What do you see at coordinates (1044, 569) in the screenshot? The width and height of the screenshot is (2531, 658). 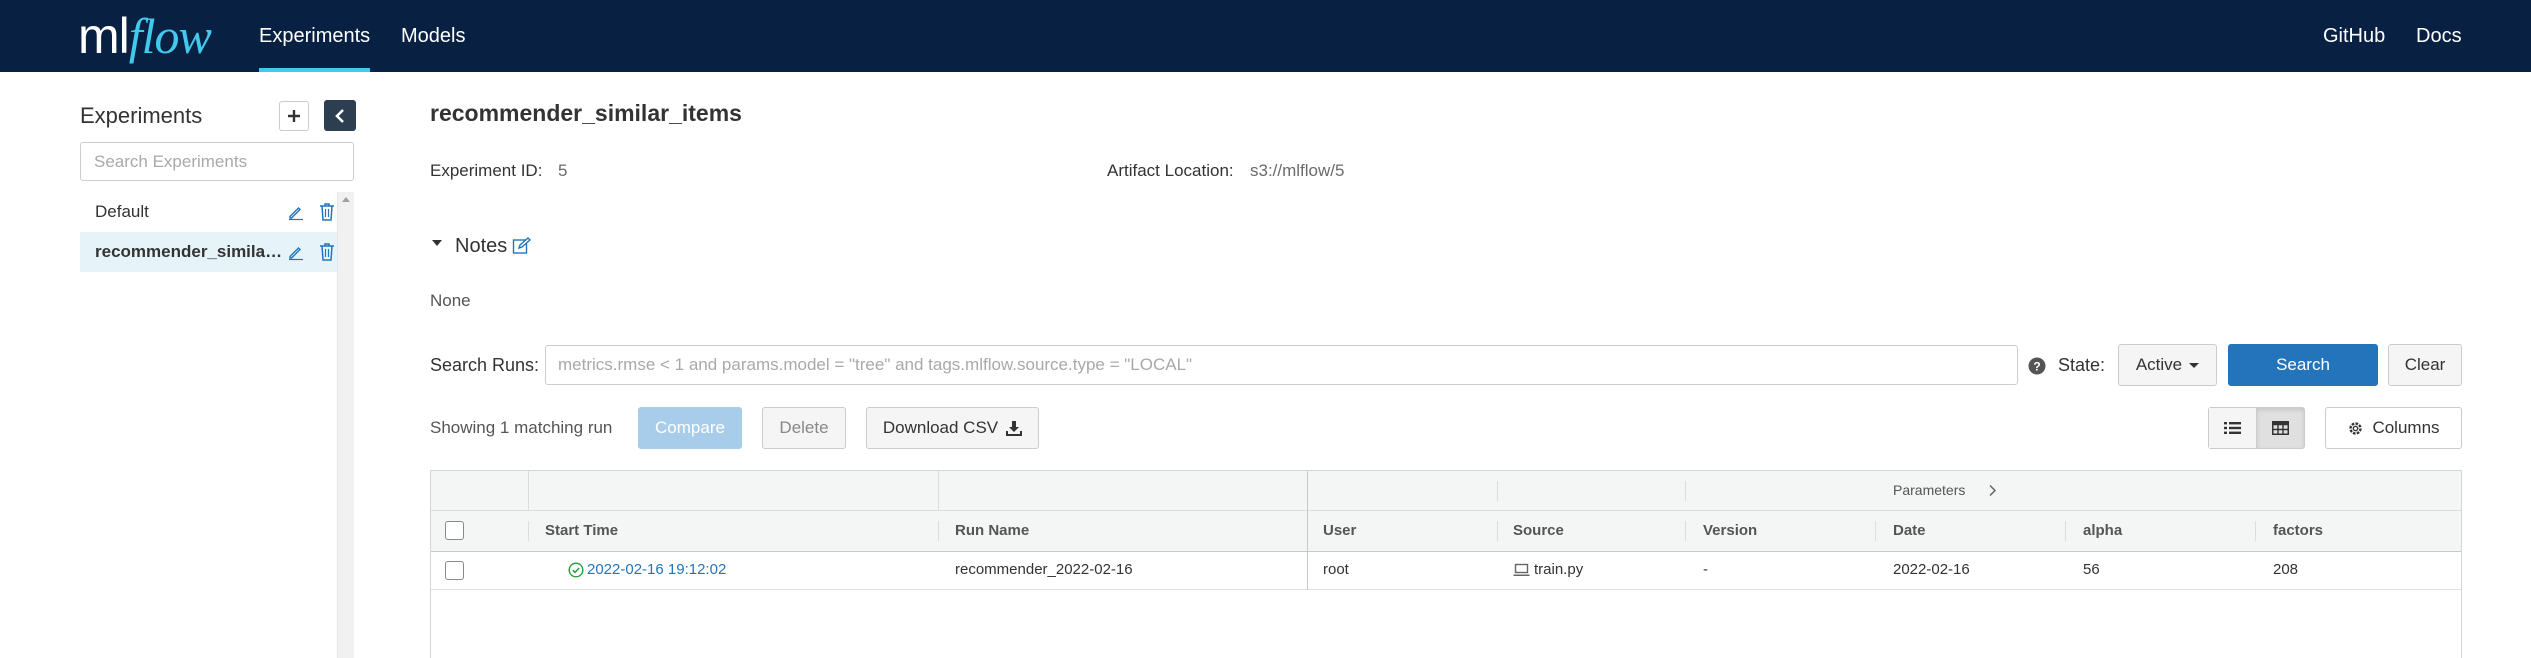 I see `run-name-cell: recommender_2022-02-16` at bounding box center [1044, 569].